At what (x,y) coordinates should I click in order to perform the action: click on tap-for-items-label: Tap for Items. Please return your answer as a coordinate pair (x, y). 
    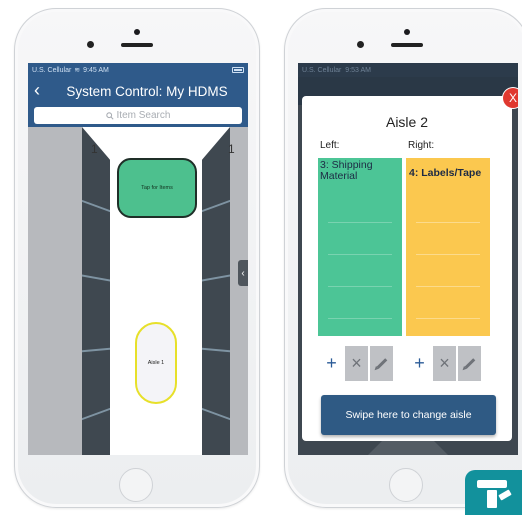
    Looking at the image, I should click on (157, 188).